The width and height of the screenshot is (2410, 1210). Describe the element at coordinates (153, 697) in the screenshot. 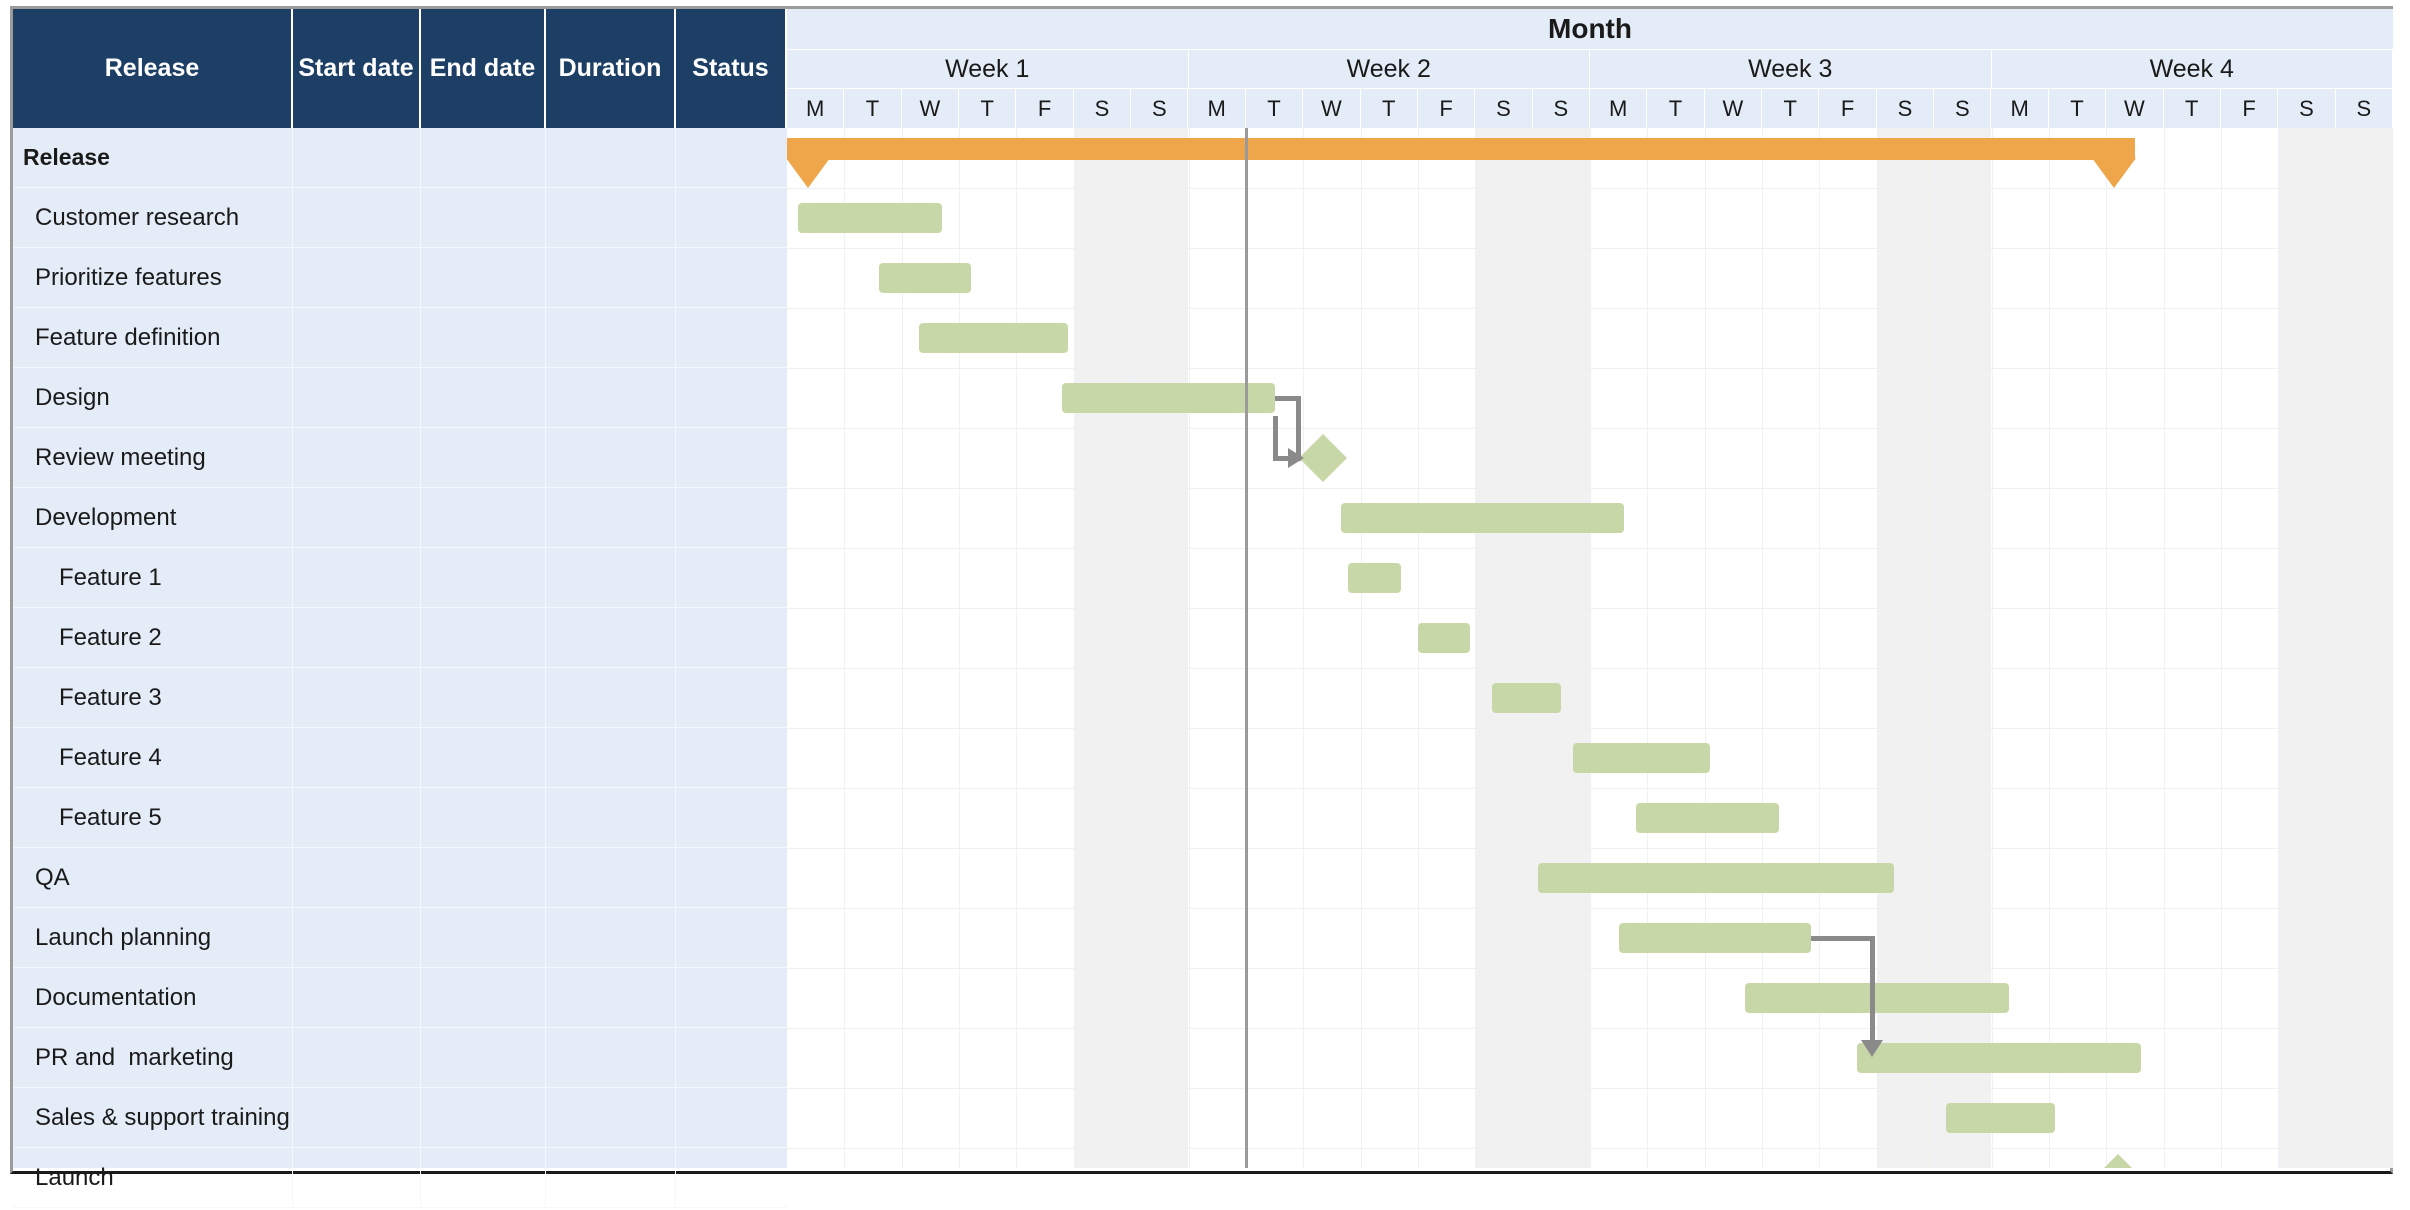

I see `task-name-cell: Feature 3` at that location.